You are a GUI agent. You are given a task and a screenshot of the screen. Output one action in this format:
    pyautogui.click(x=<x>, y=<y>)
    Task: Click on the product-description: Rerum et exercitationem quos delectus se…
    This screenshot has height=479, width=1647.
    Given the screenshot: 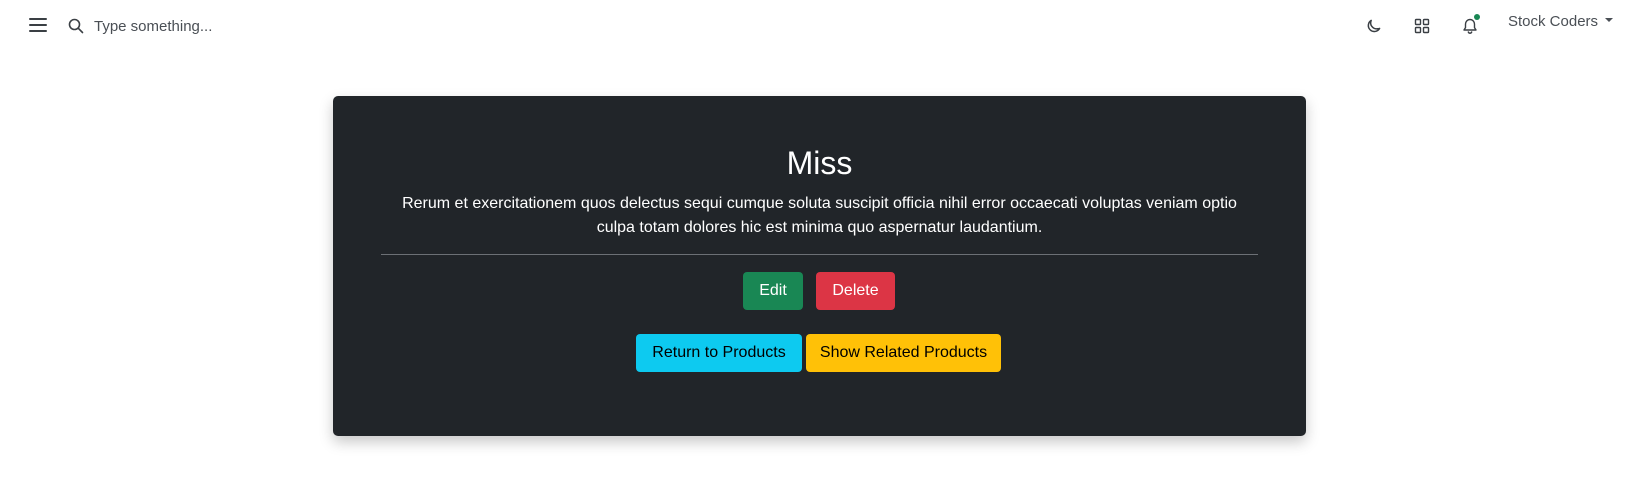 What is the action you would take?
    pyautogui.click(x=819, y=215)
    